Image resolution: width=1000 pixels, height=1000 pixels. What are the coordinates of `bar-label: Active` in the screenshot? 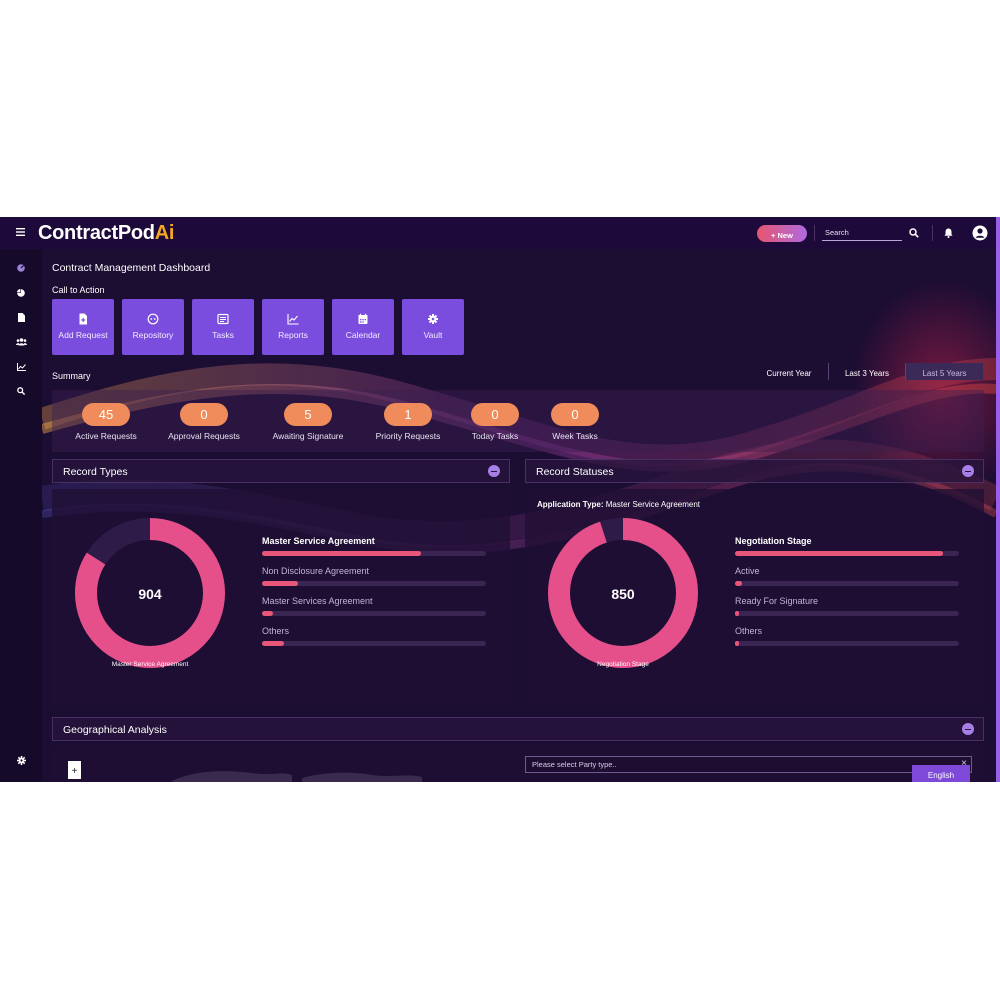 It's located at (747, 571).